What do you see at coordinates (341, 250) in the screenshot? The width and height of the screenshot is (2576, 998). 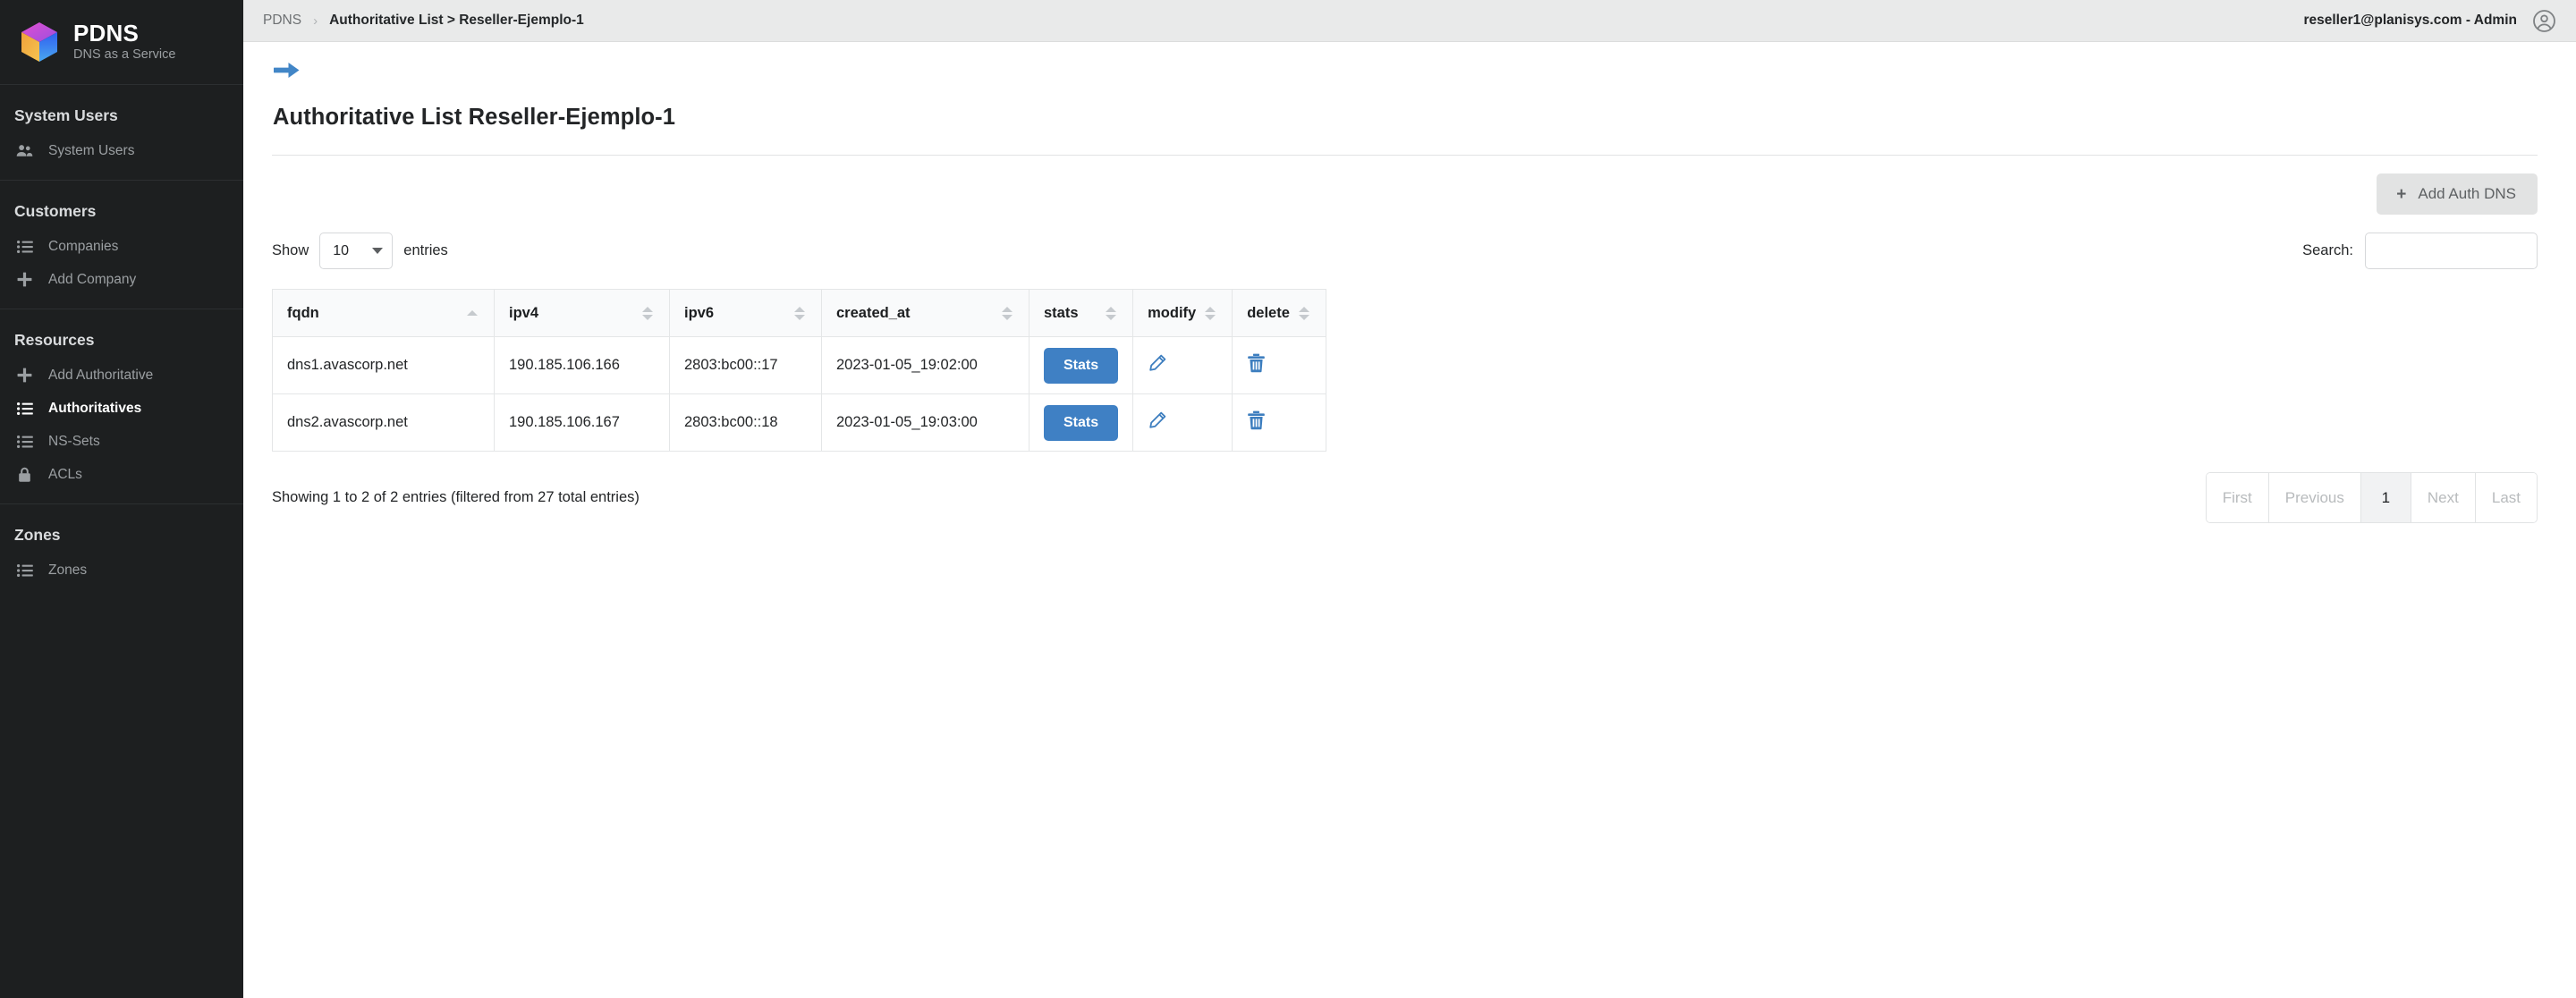 I see `page-size-value: 10` at bounding box center [341, 250].